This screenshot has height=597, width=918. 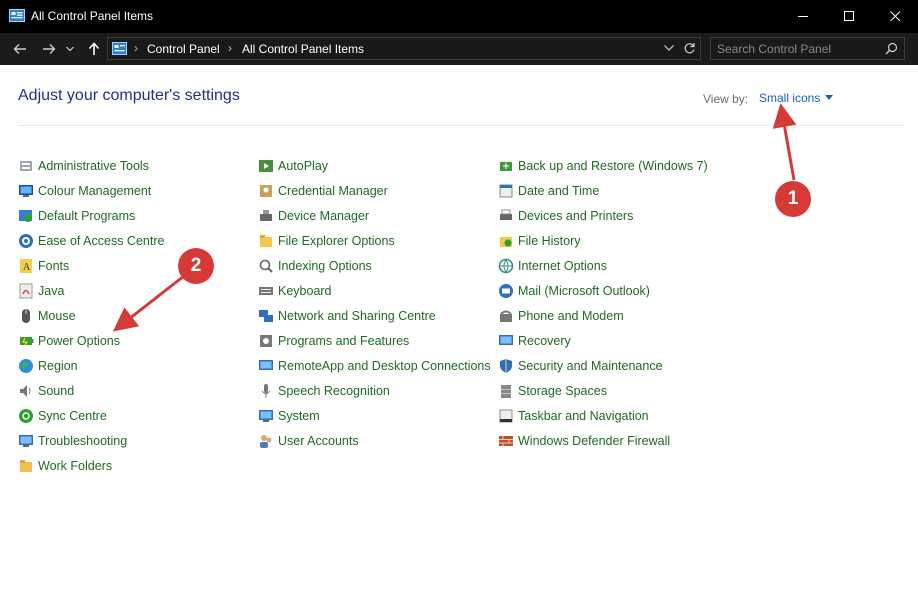 I want to click on close-icon, so click(x=894, y=16).